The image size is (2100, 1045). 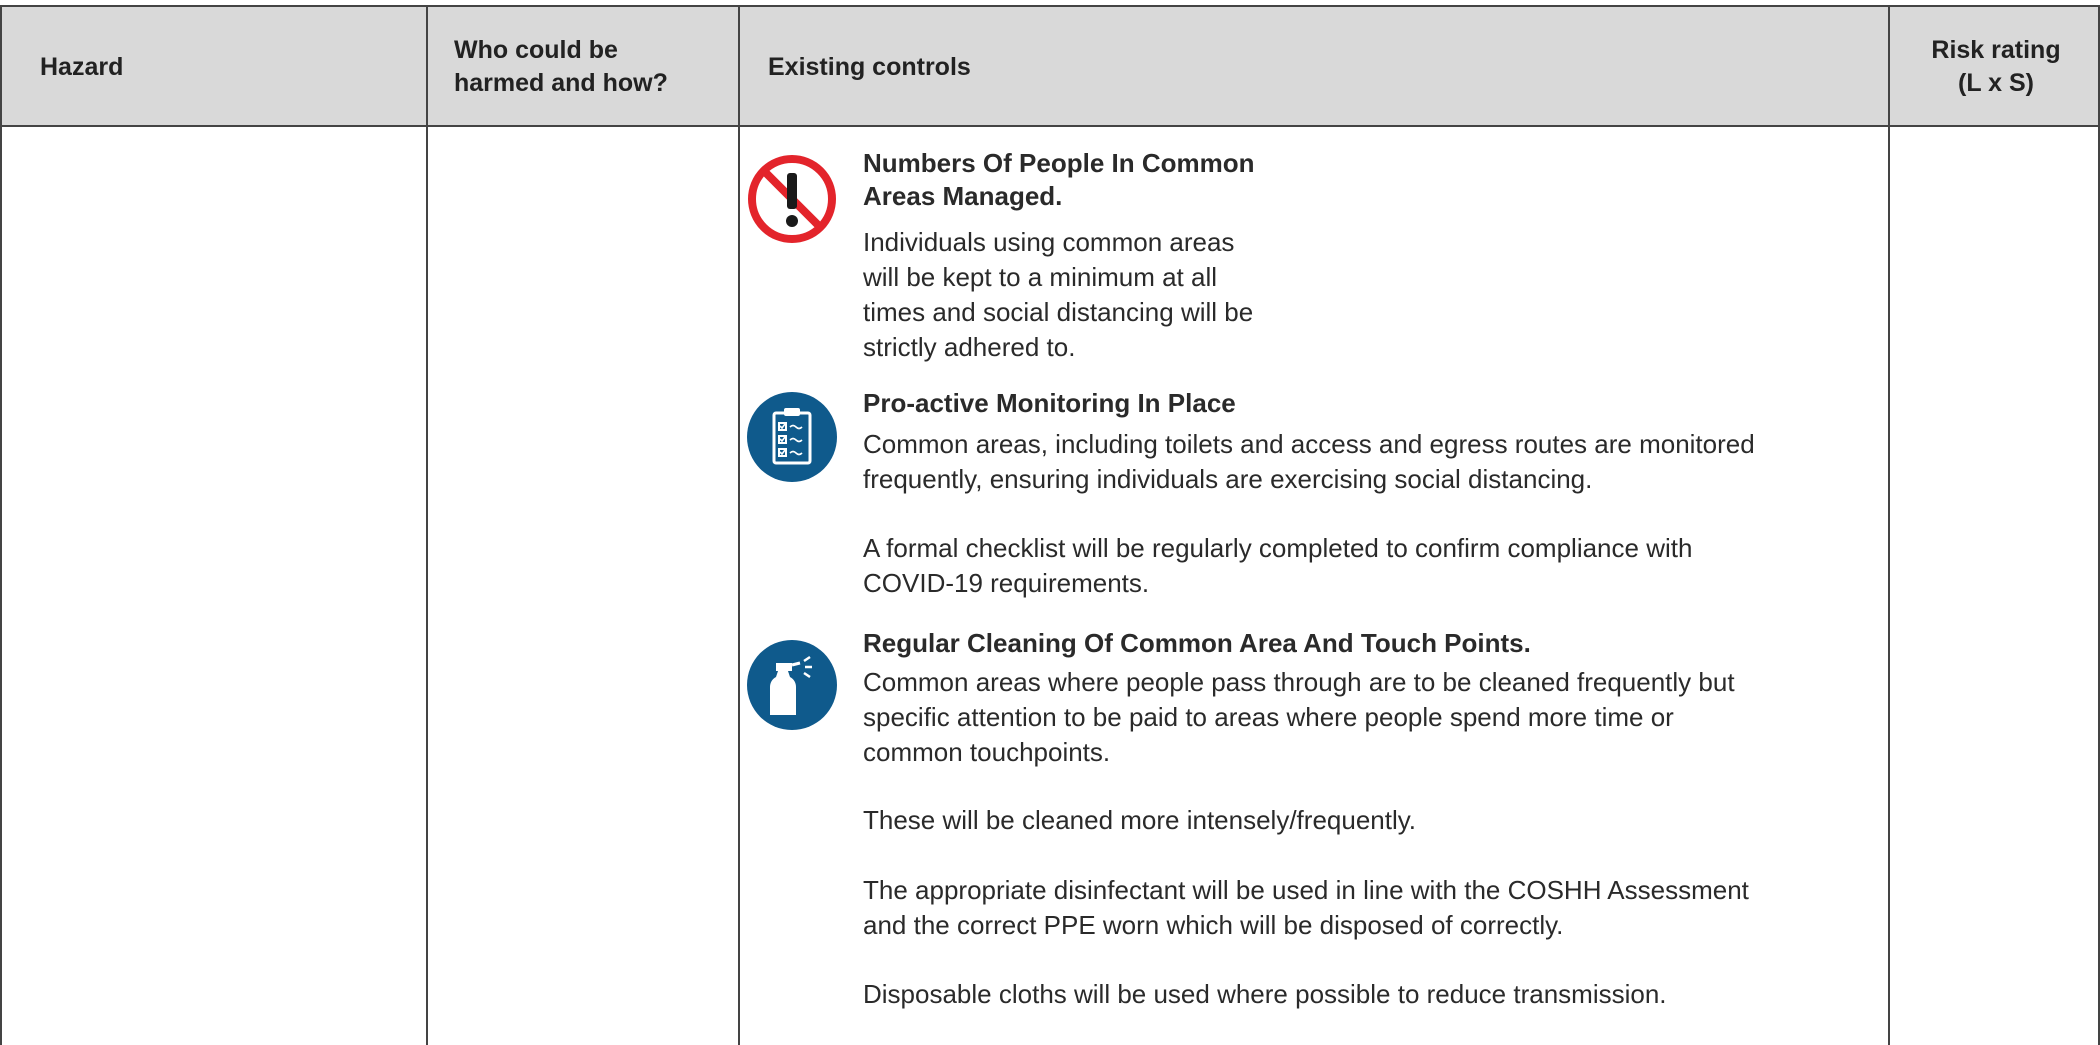 What do you see at coordinates (1049, 403) in the screenshot?
I see `control-title: Pro-active Monitoring In Place` at bounding box center [1049, 403].